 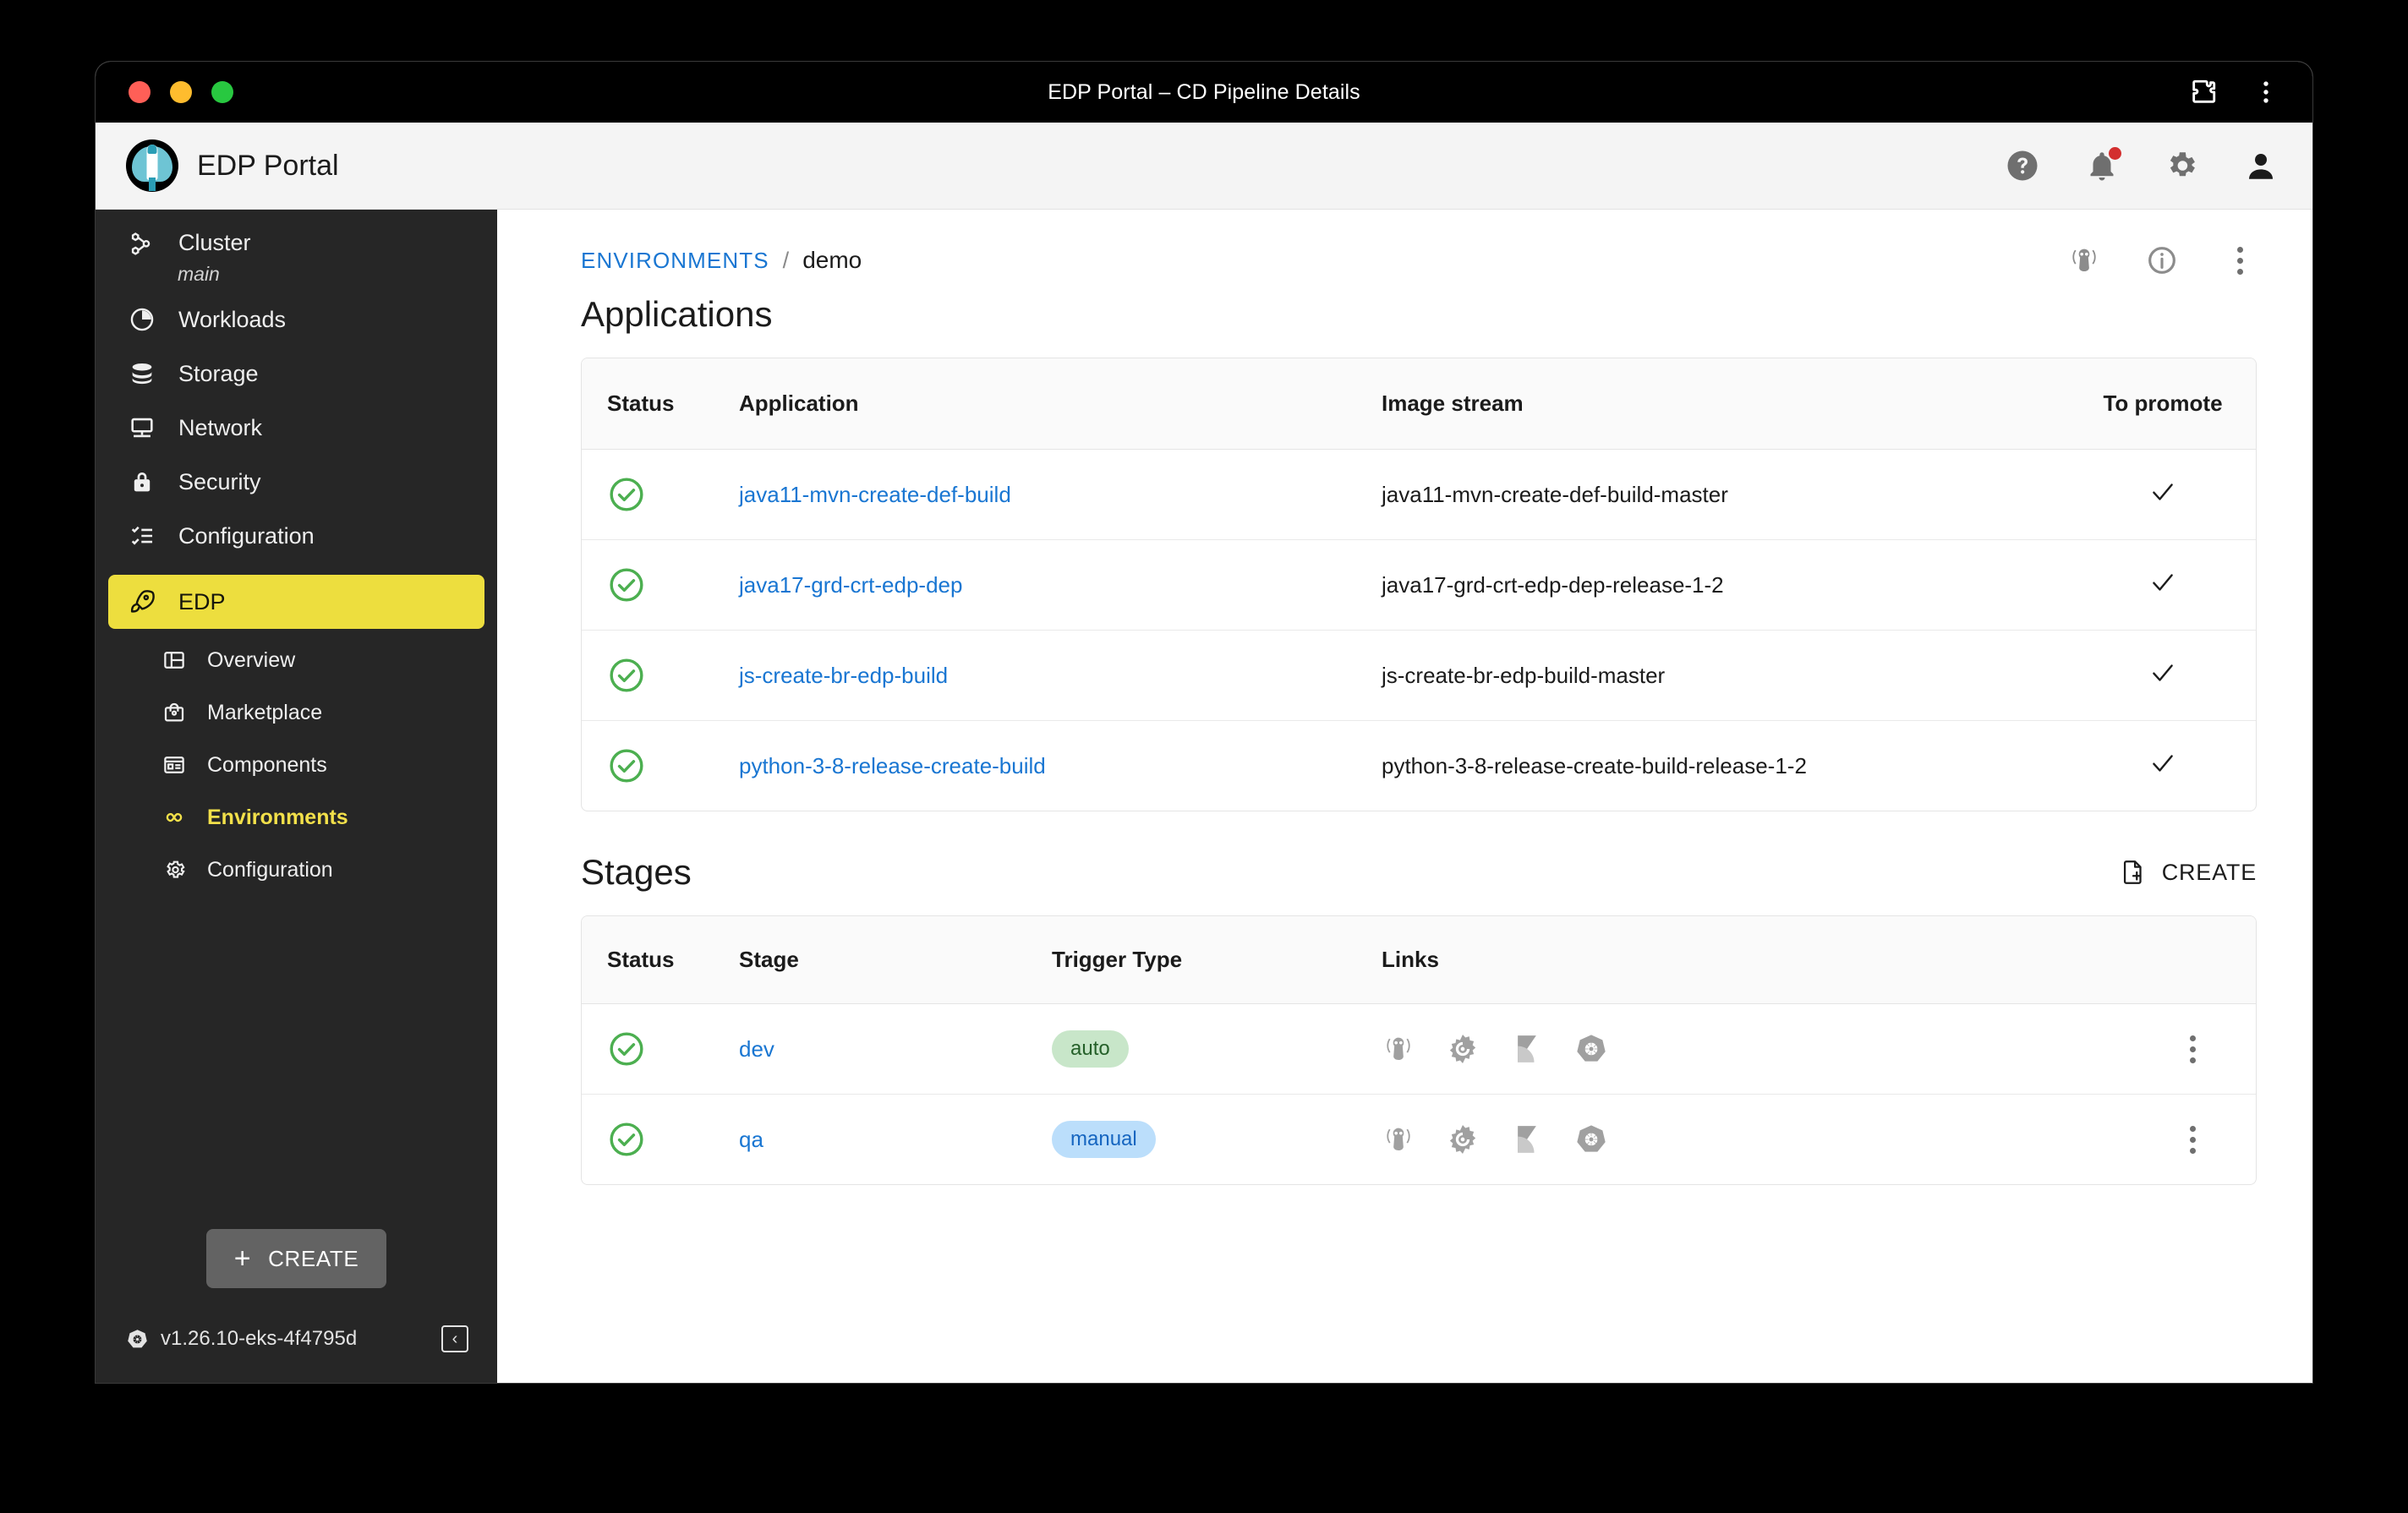 What do you see at coordinates (636, 872) in the screenshot?
I see `stages-title: Stages` at bounding box center [636, 872].